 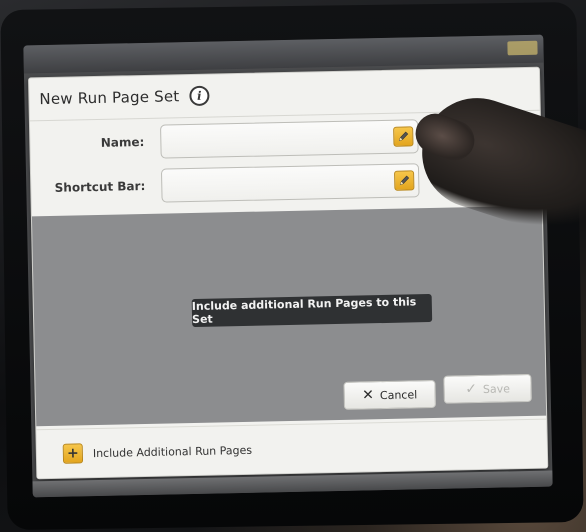 I want to click on name-label: Name:, so click(x=122, y=142).